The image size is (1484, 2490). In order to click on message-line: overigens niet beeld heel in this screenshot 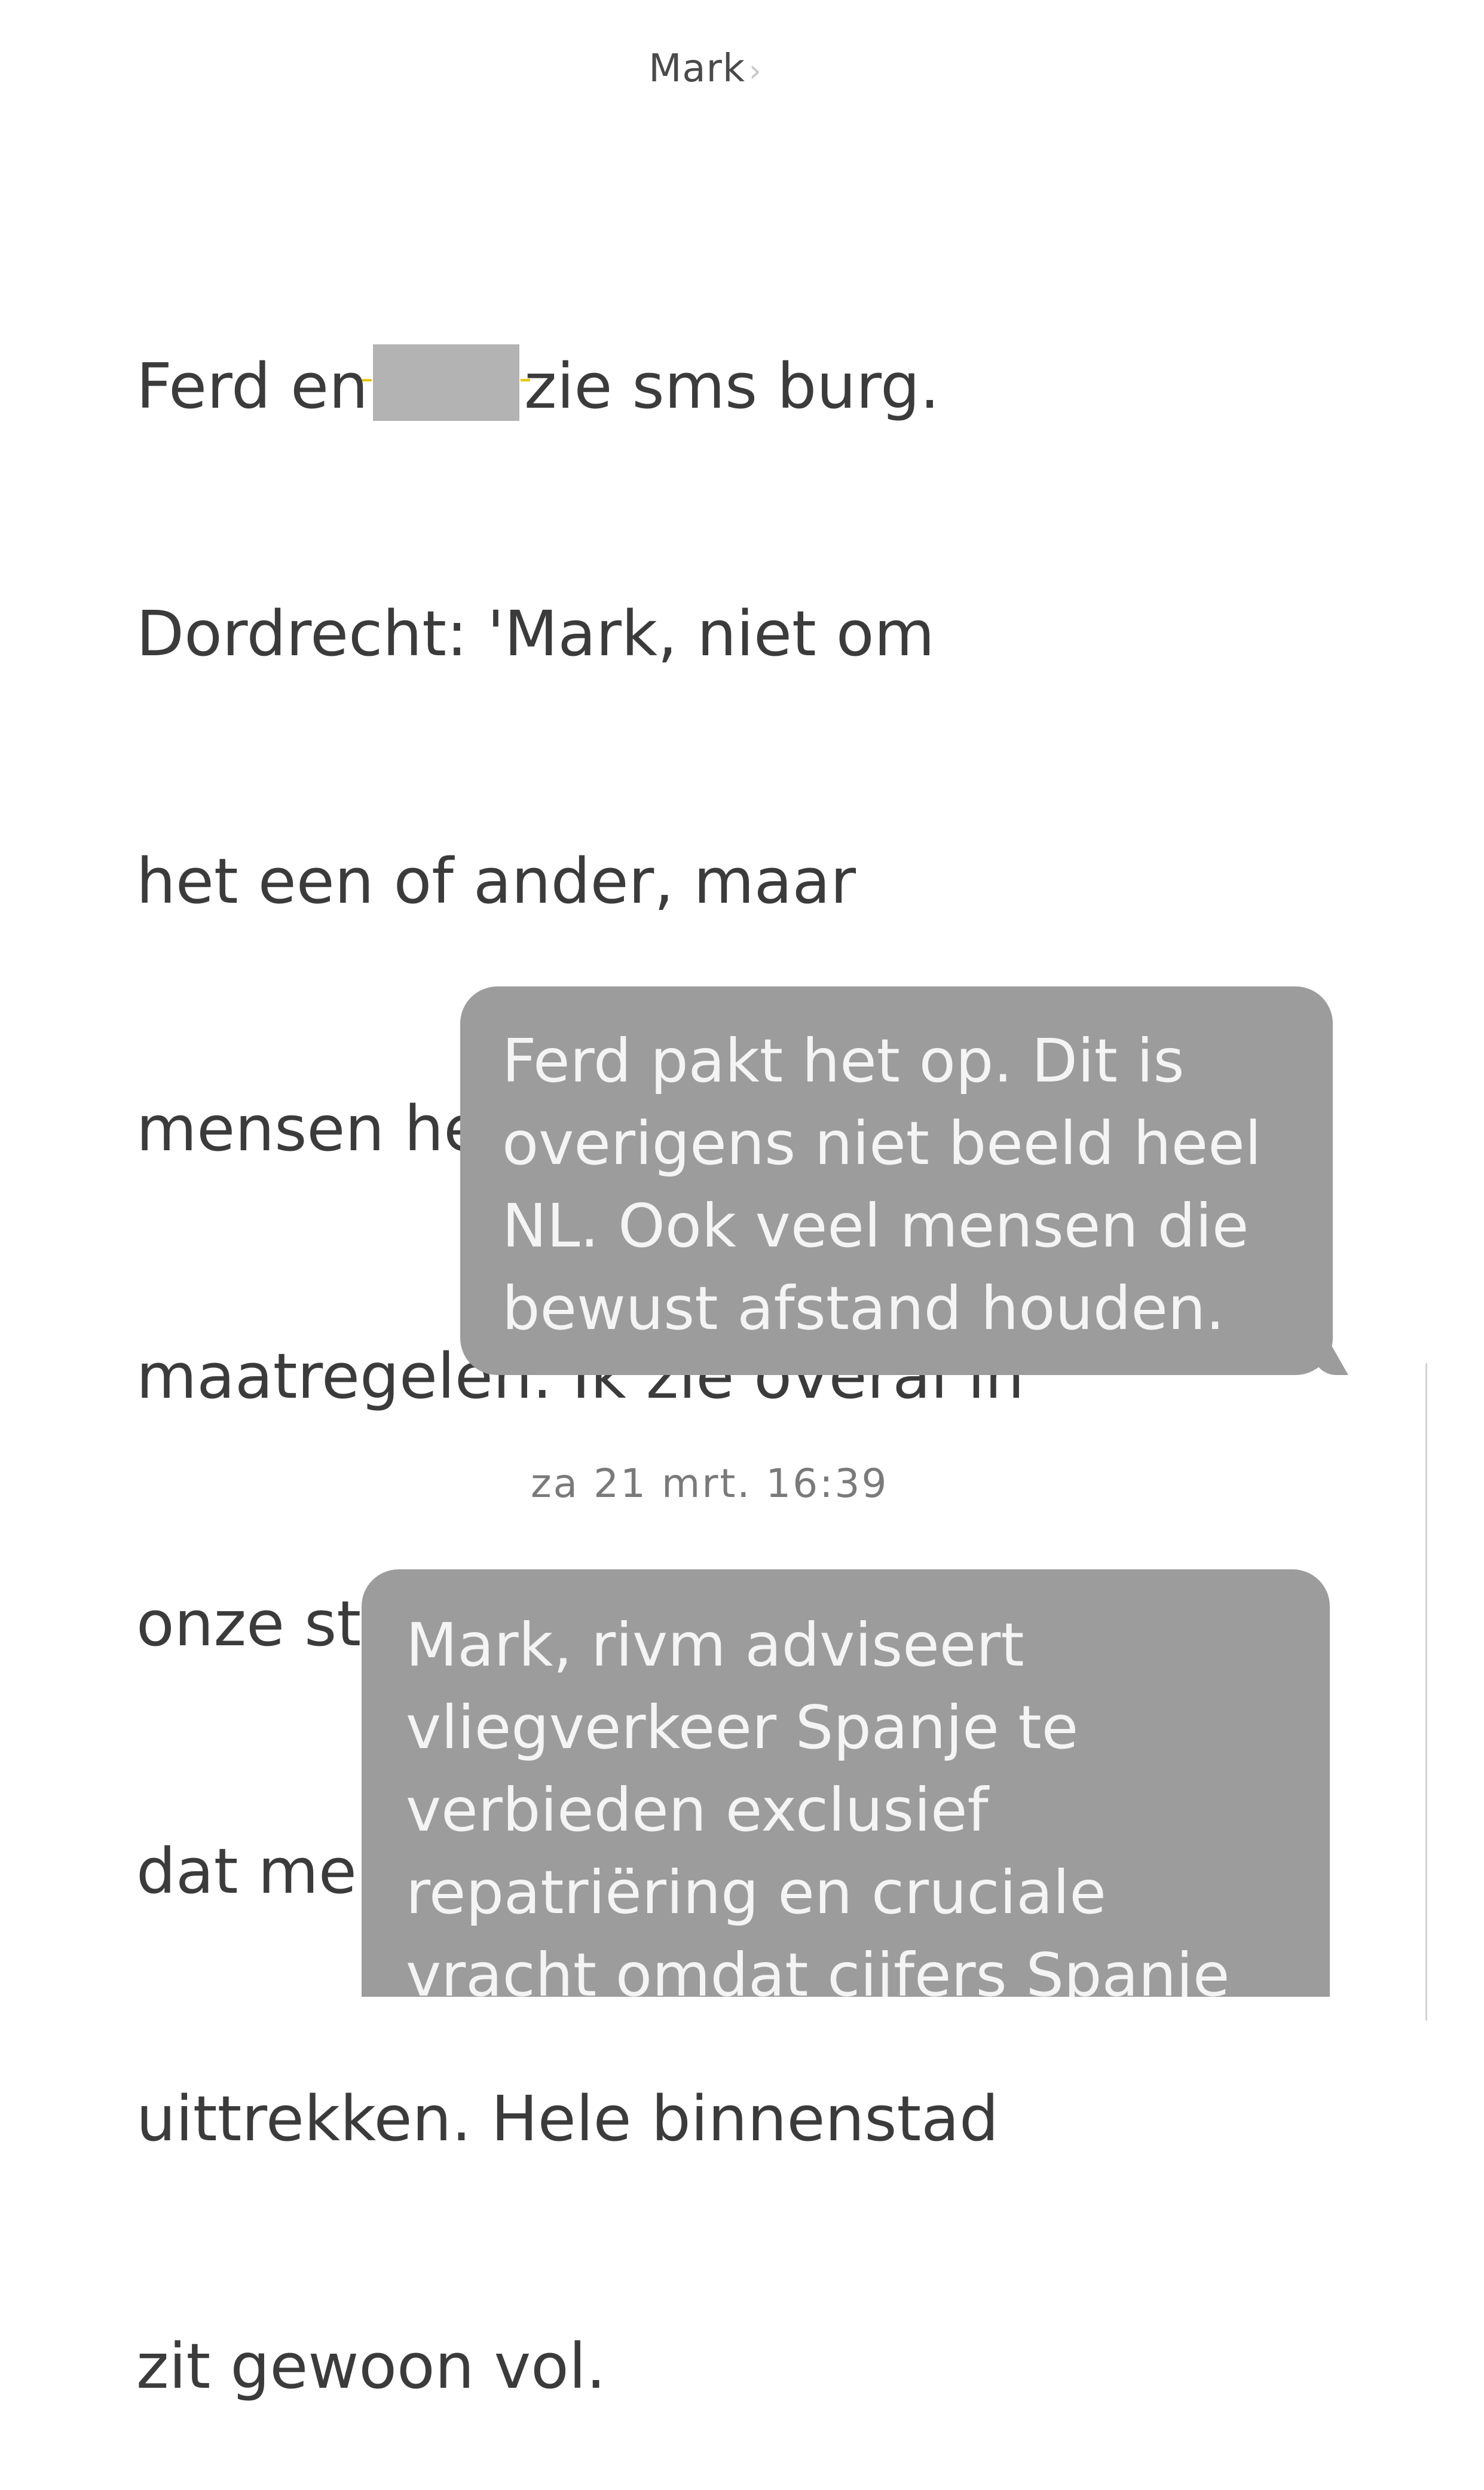, I will do `click(882, 1143)`.